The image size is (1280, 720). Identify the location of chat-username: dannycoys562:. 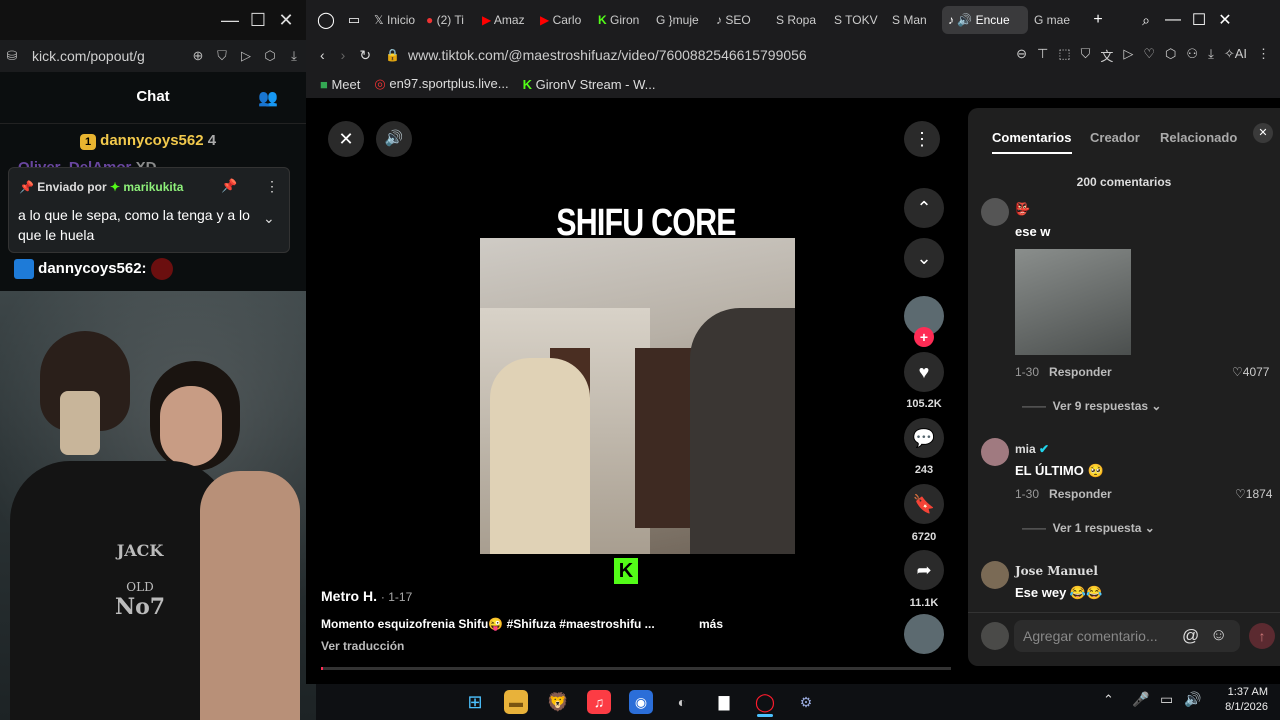
(92, 268).